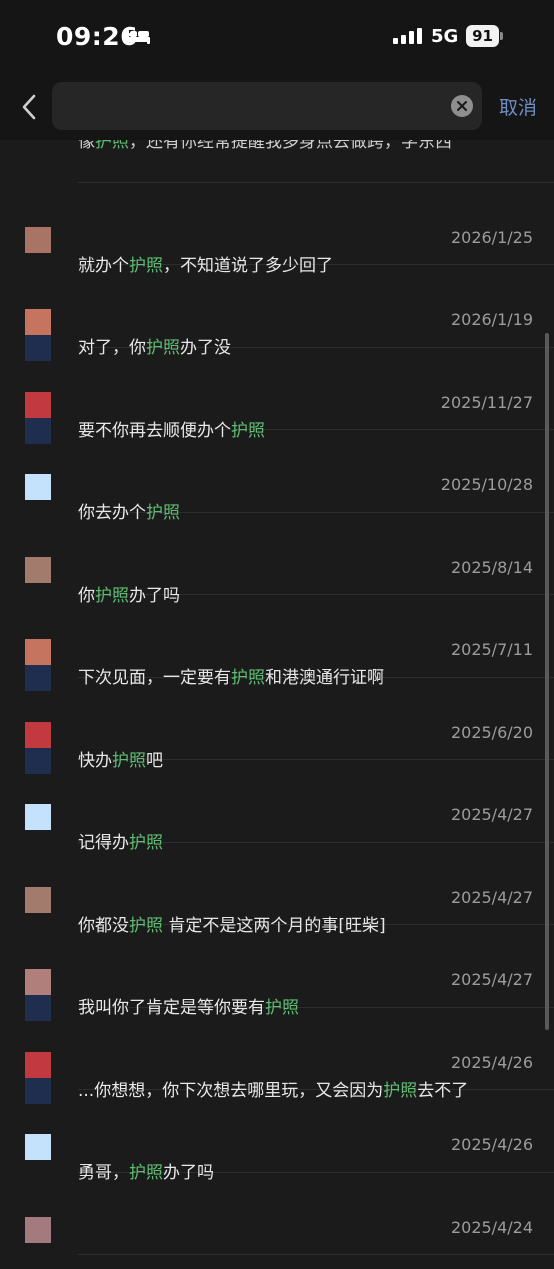 The height and width of the screenshot is (1269, 554). I want to click on search-result-row: 2025/8/14 你护照办了吗, so click(277, 561).